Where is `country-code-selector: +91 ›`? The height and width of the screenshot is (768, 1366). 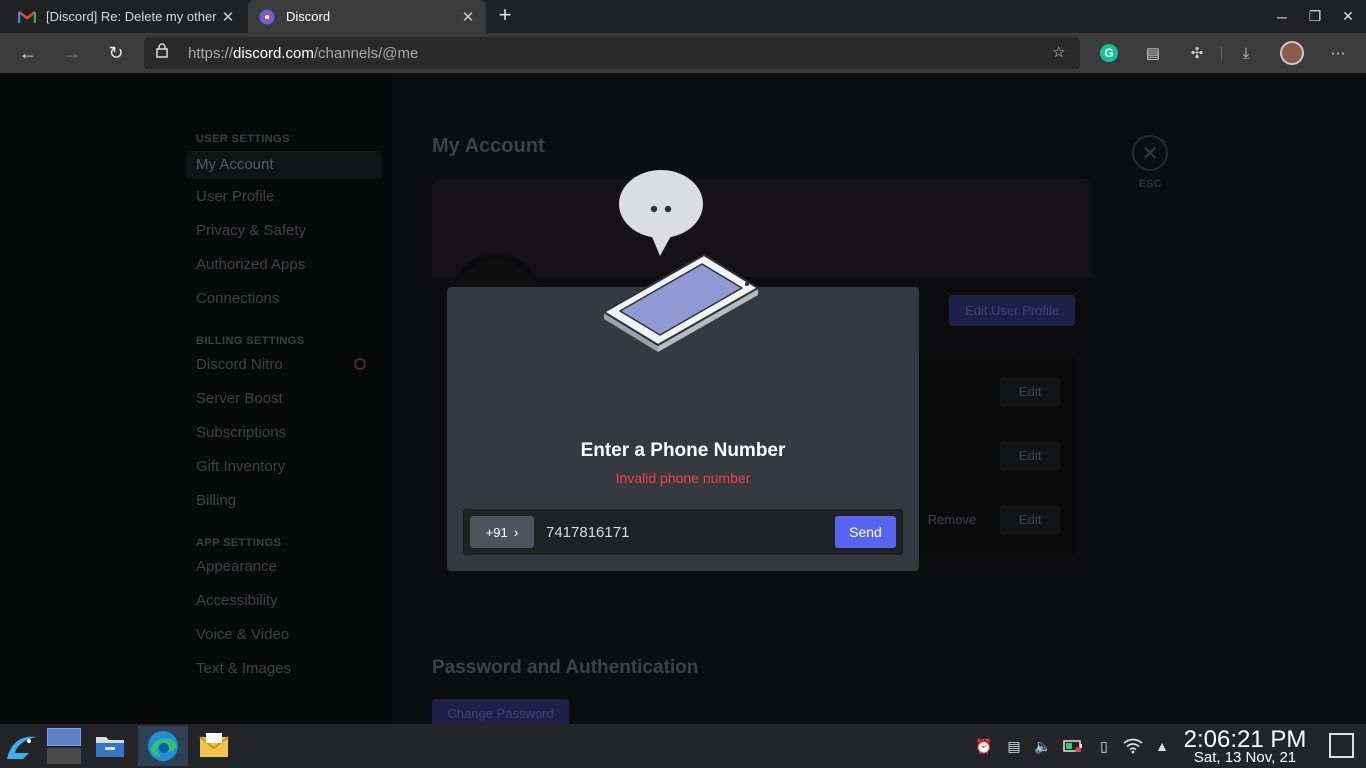
country-code-selector: +91 › is located at coordinates (502, 532).